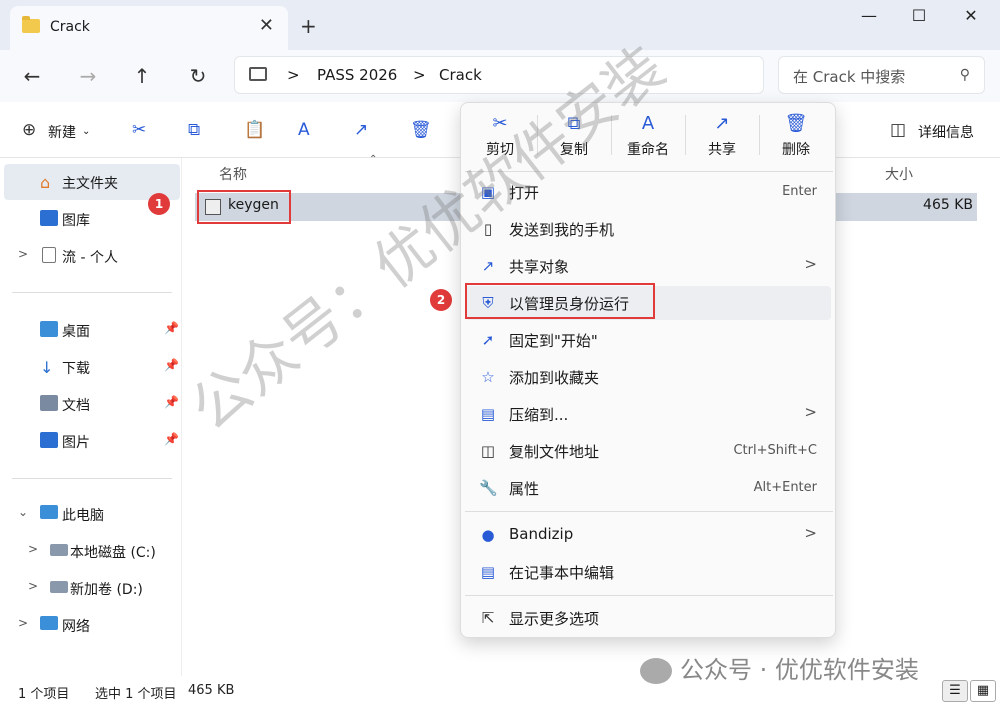 This screenshot has width=1000, height=706. I want to click on sidebar-item-desktop: 桌面 📌, so click(90, 330).